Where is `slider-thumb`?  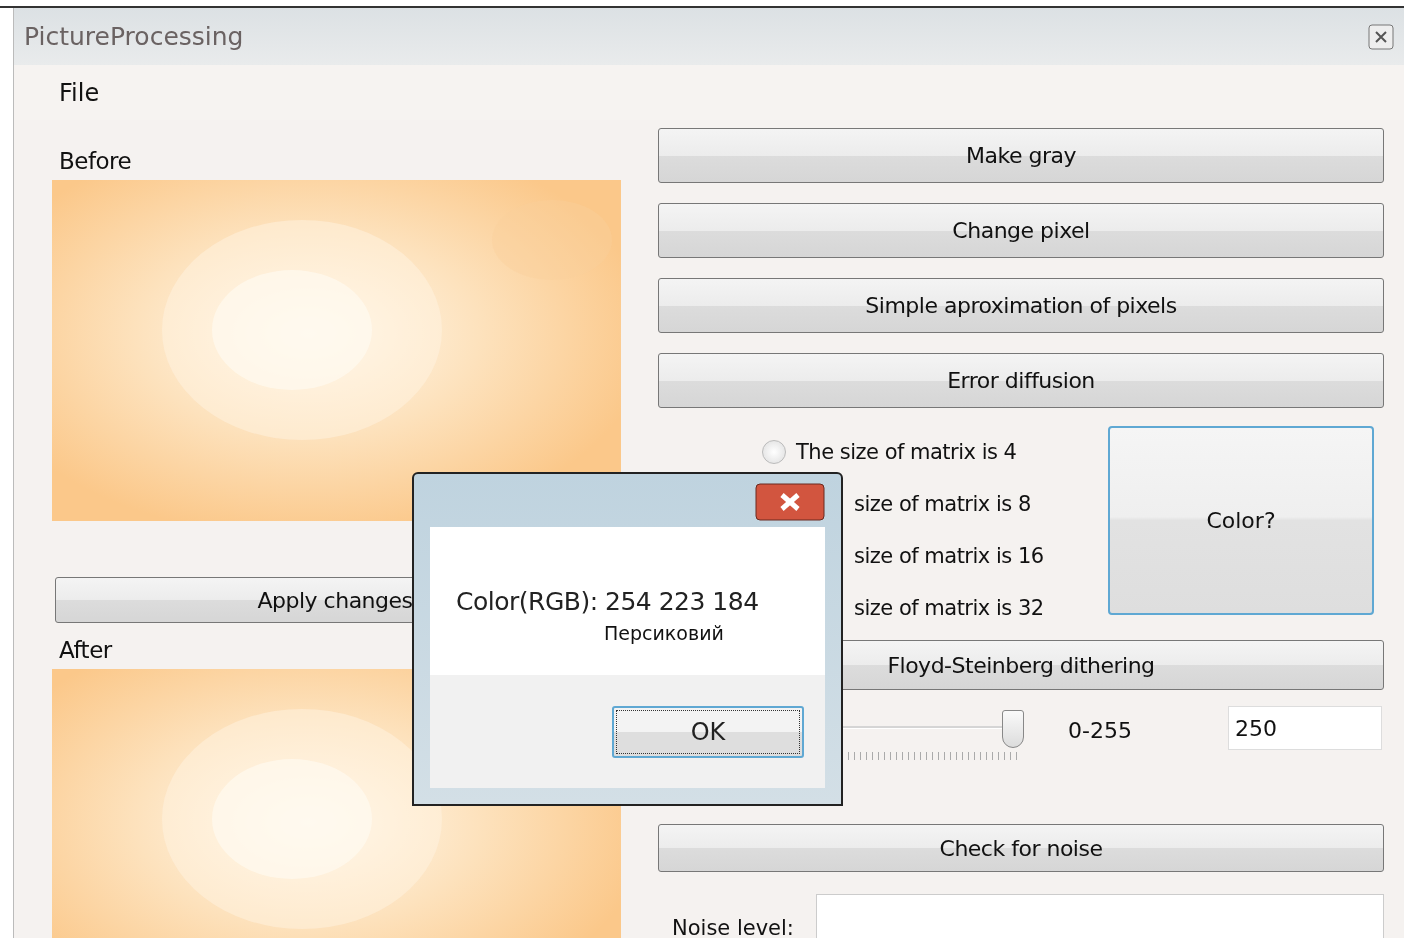
slider-thumb is located at coordinates (1012, 729).